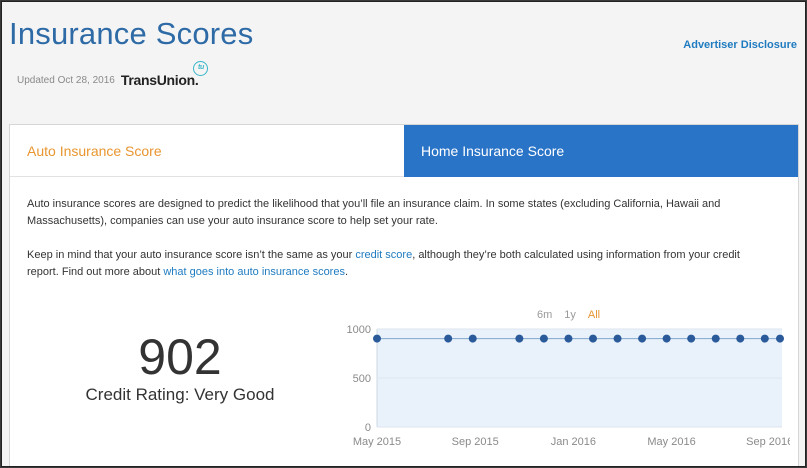  I want to click on transunion-logo-mark-icon: tu, so click(201, 68).